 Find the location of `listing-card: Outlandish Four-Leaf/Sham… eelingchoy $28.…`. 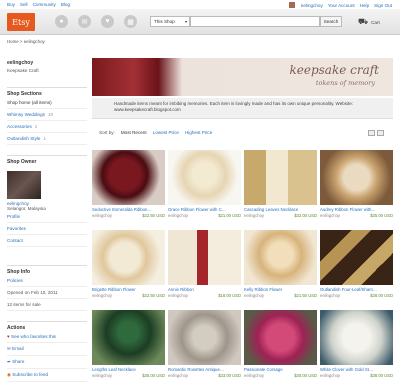

listing-card: Outlandish Four-Leaf/Sham… eelingchoy $28.… is located at coordinates (356, 268).